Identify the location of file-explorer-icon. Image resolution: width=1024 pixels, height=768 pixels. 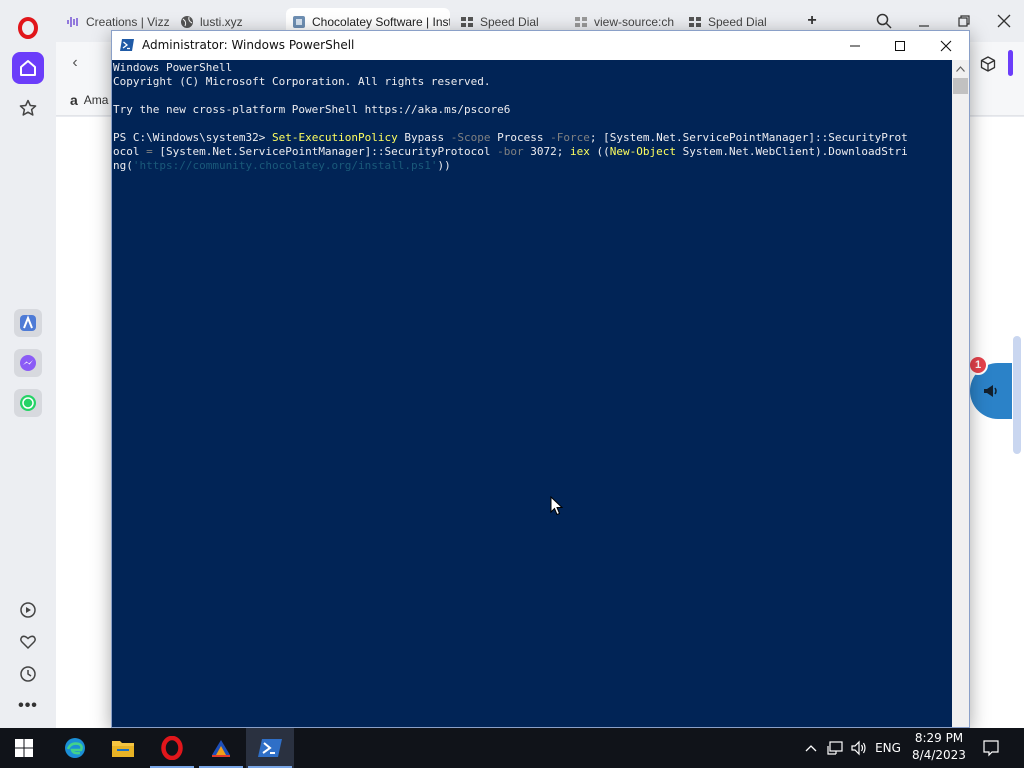
(123, 748).